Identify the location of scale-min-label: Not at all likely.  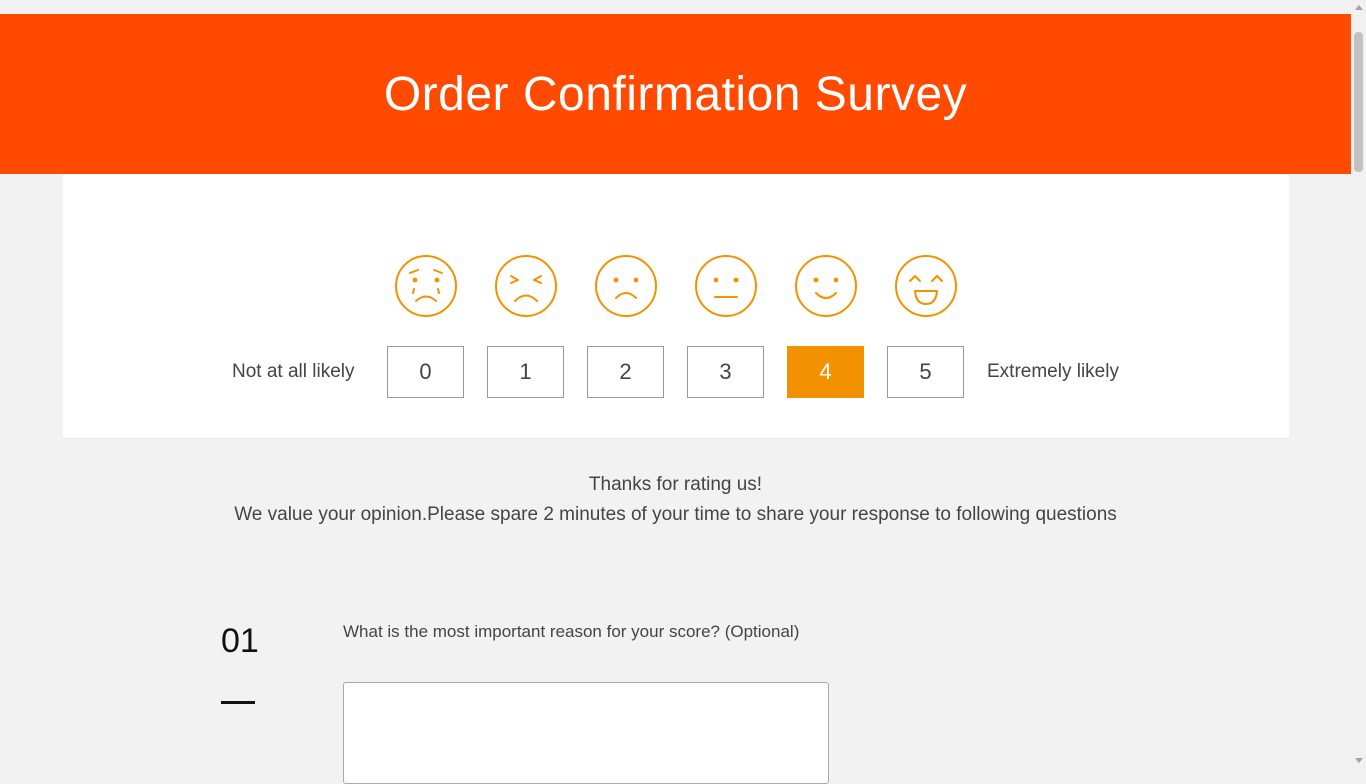
(293, 371).